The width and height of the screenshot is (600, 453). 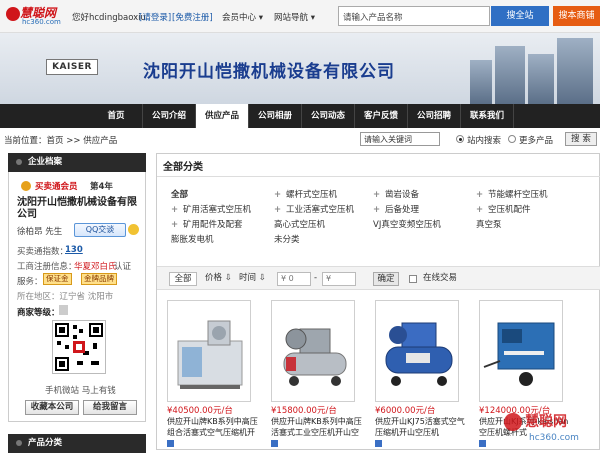 I want to click on logo-subtext: hc360.com, so click(x=41, y=22).